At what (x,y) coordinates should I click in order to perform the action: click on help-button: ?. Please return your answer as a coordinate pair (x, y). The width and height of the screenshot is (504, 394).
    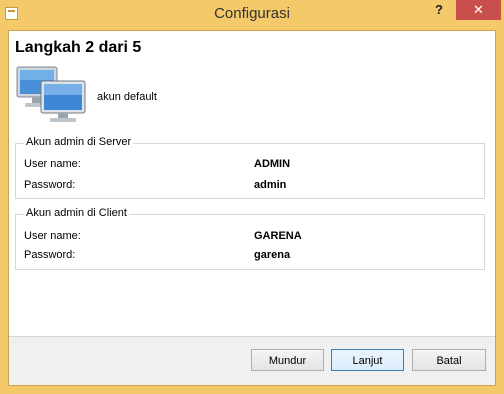
    Looking at the image, I should click on (439, 11).